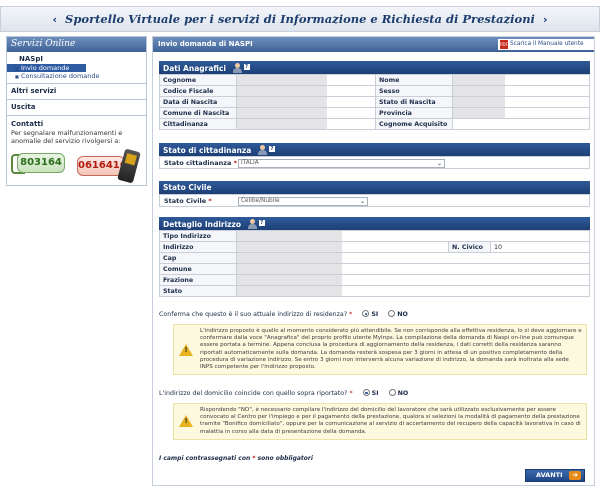 The width and height of the screenshot is (610, 491). I want to click on value-civico: 10, so click(540, 247).